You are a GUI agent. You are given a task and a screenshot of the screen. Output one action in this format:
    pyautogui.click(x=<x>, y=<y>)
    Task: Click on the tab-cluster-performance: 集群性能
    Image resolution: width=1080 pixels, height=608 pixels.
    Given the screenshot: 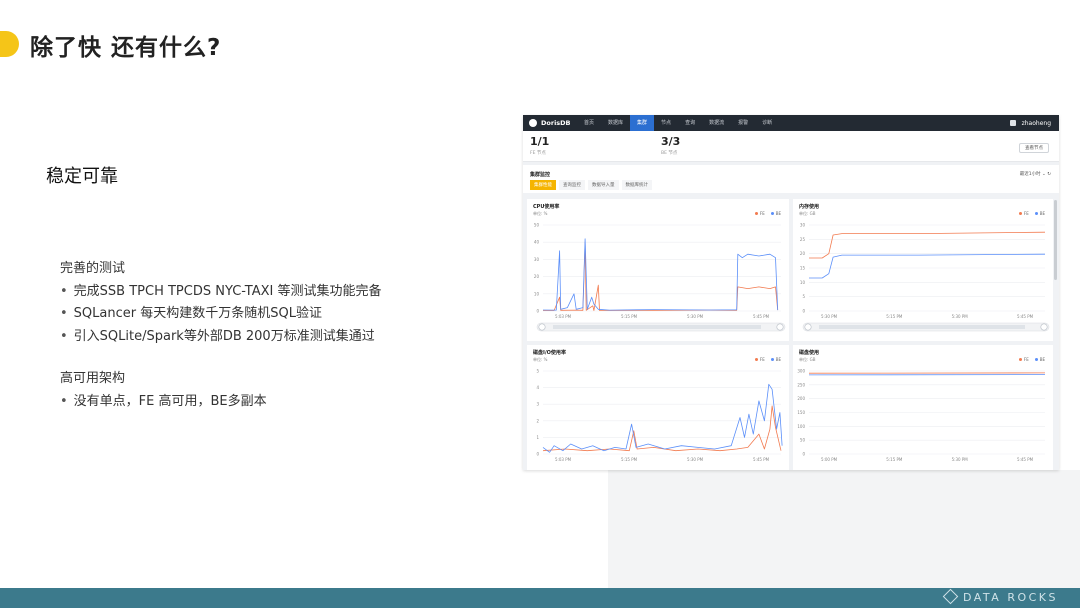 What is the action you would take?
    pyautogui.click(x=543, y=185)
    